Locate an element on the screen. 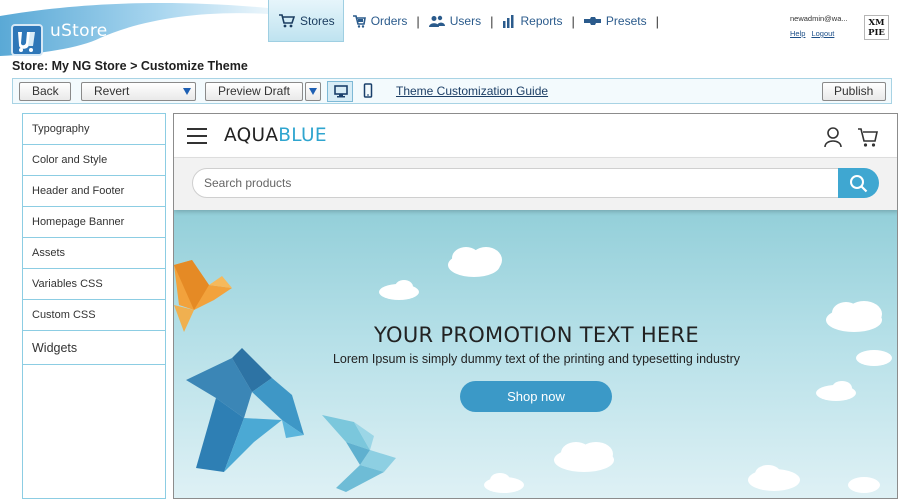 This screenshot has width=898, height=499. preview-draft-button: Preview Draft is located at coordinates (254, 91).